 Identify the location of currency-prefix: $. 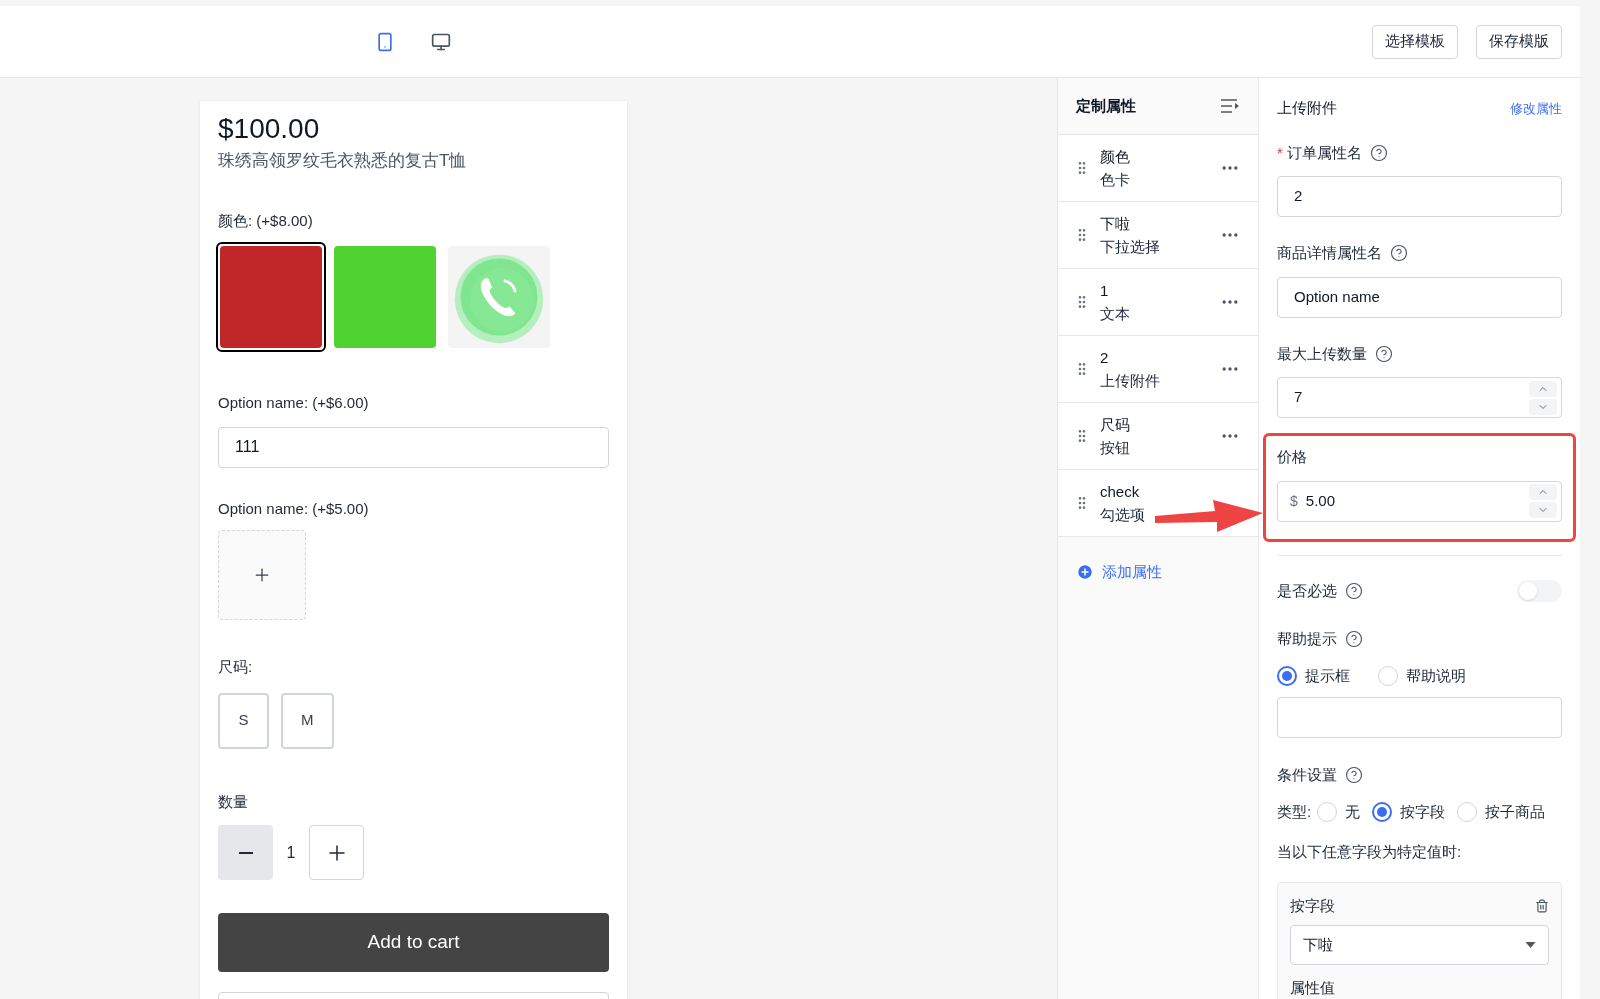
(1294, 501).